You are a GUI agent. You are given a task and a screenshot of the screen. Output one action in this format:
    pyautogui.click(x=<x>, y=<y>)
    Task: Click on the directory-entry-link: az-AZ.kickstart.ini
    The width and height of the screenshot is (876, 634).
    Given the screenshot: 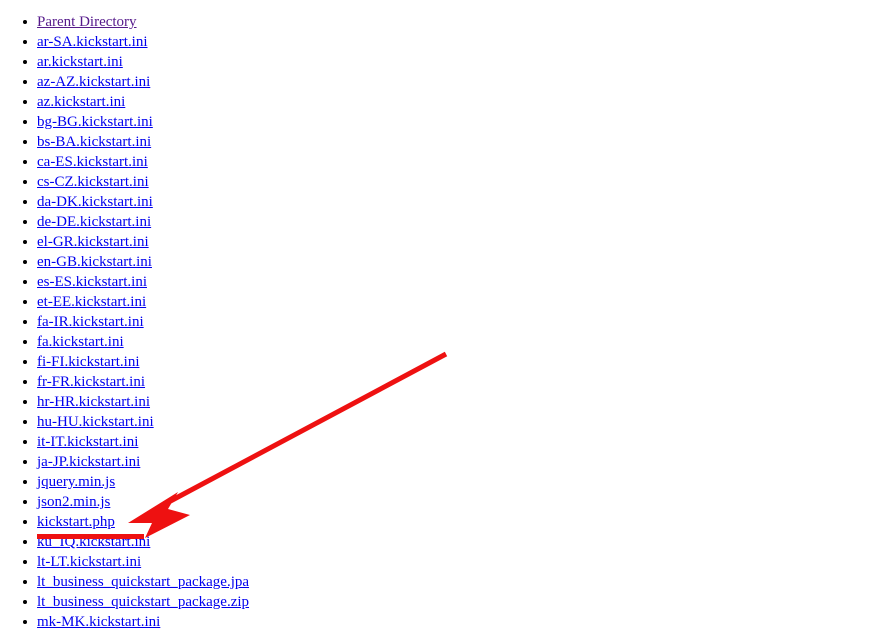 What is the action you would take?
    pyautogui.click(x=93, y=82)
    